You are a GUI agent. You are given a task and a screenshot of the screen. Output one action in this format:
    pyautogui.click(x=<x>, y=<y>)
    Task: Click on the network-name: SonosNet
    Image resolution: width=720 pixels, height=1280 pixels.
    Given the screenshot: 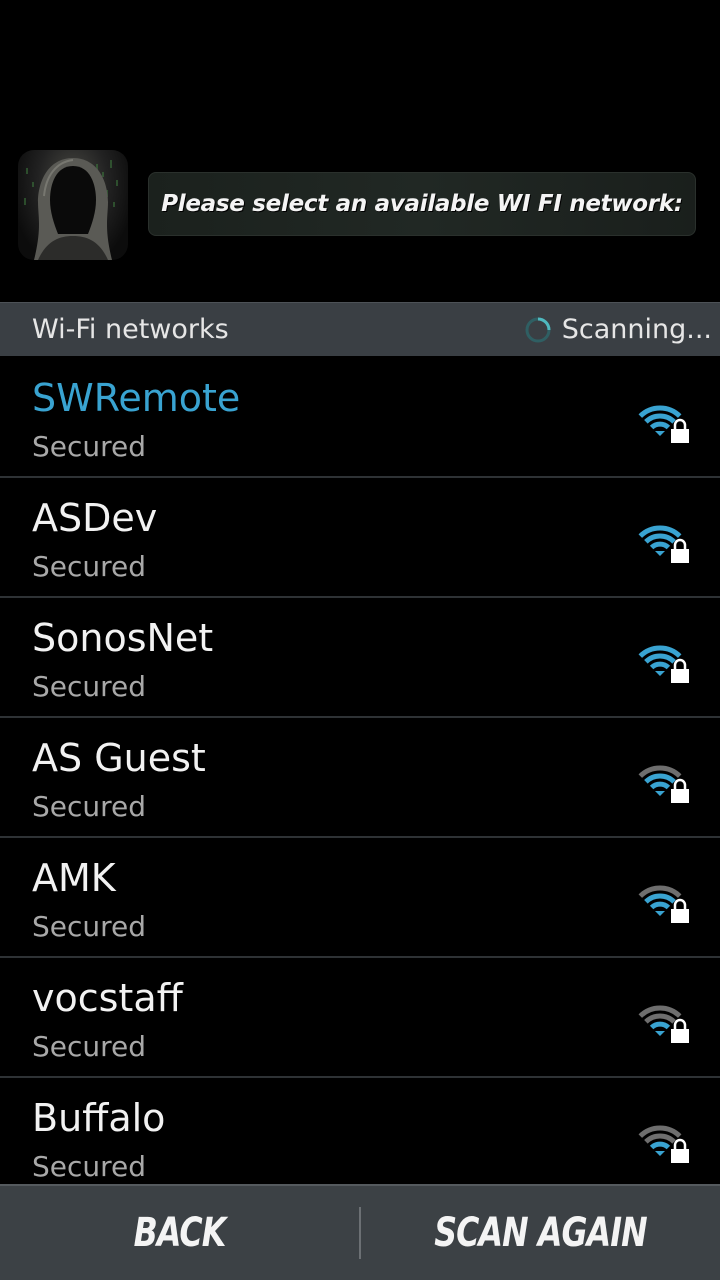 What is the action you would take?
    pyautogui.click(x=123, y=638)
    